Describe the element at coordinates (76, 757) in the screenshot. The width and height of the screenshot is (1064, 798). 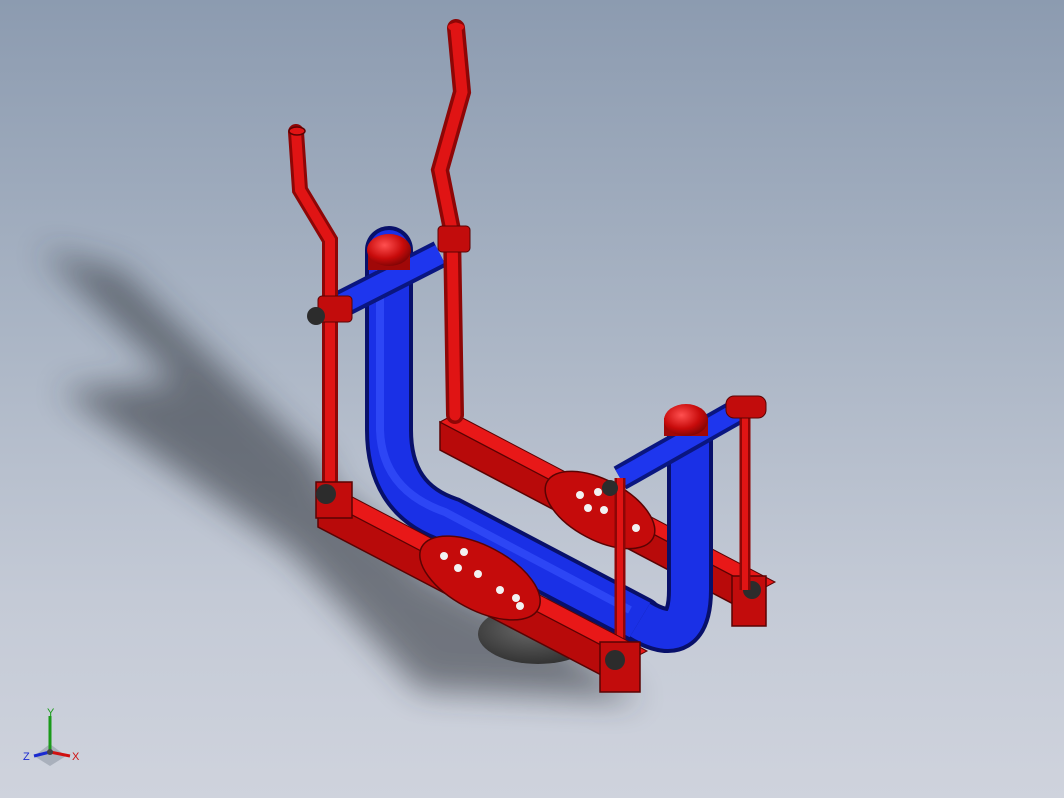
I see `x-axis-label: X` at that location.